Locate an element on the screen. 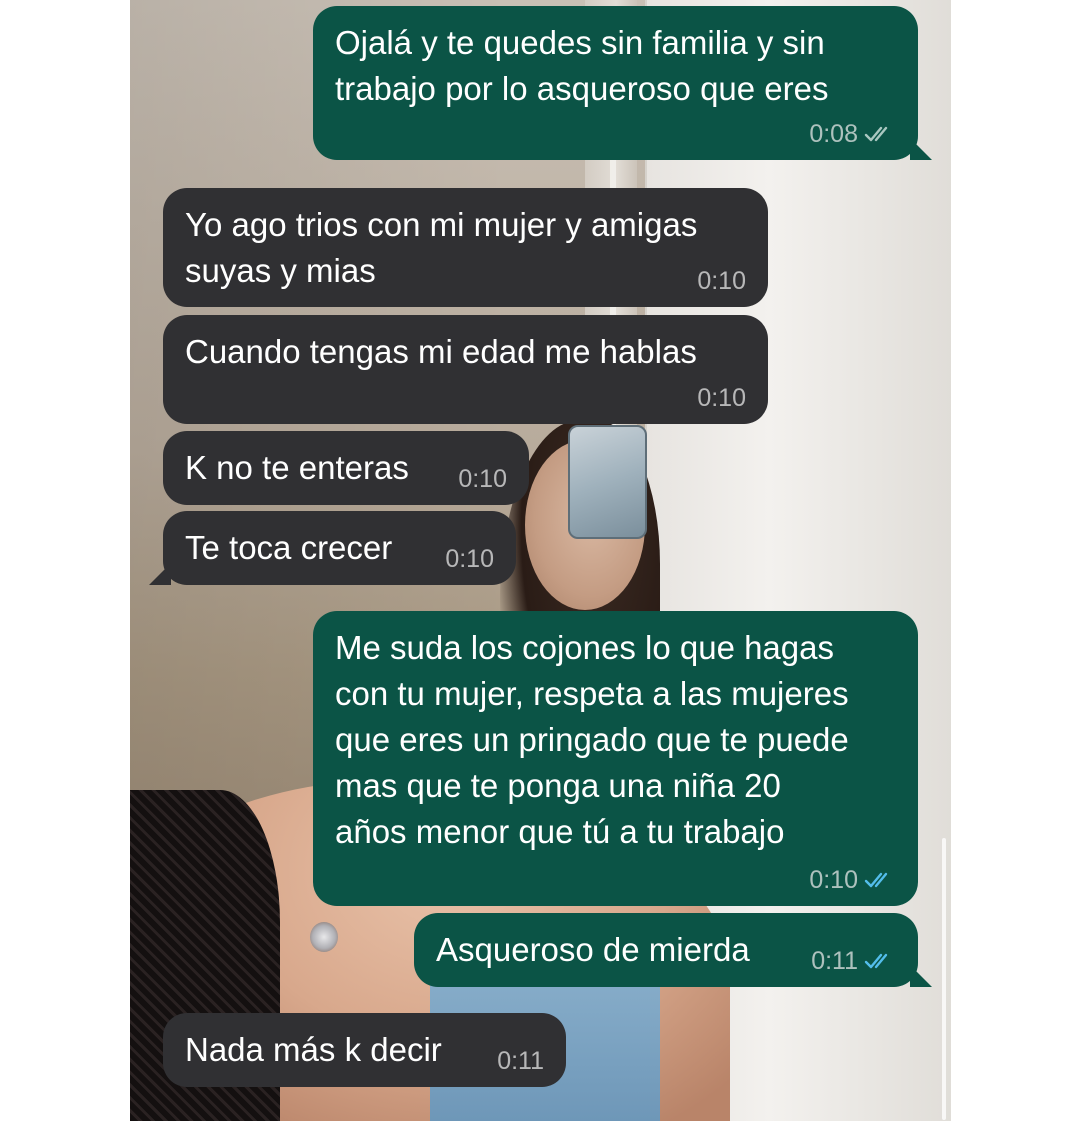 Image resolution: width=1080 pixels, height=1121 pixels. message-time: 0:08 is located at coordinates (833, 134).